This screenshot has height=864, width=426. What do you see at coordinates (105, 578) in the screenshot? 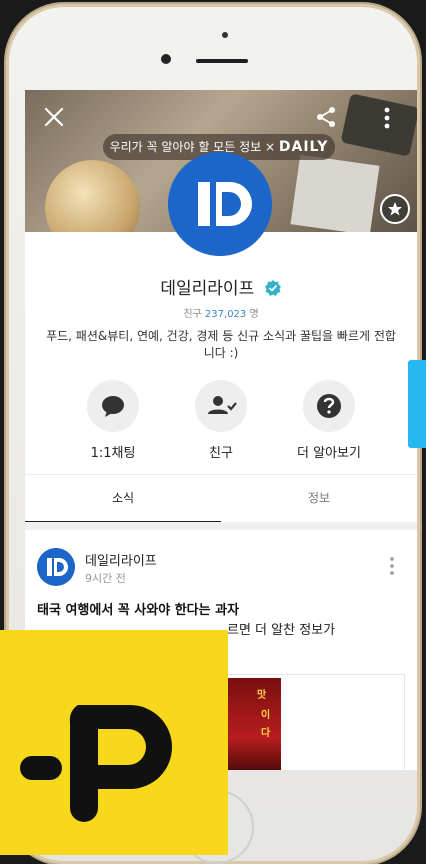
I see `post-timestamp: 9시간 전` at bounding box center [105, 578].